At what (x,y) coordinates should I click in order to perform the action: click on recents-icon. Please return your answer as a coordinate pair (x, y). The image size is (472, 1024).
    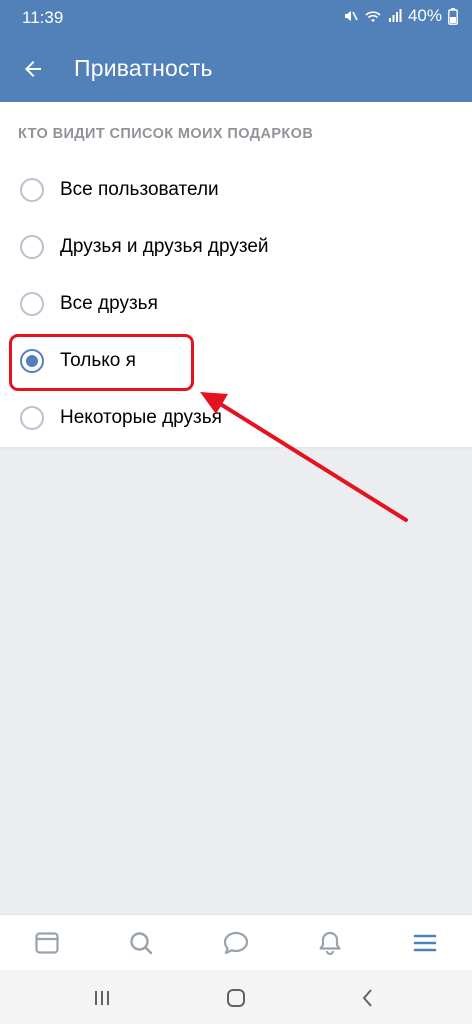
    Looking at the image, I should click on (102, 998).